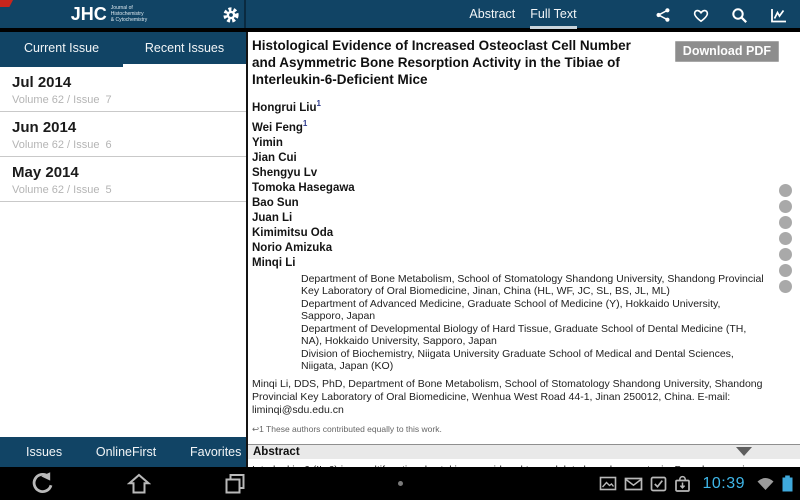 The width and height of the screenshot is (800, 500). What do you see at coordinates (739, 15) in the screenshot?
I see `search-icon` at bounding box center [739, 15].